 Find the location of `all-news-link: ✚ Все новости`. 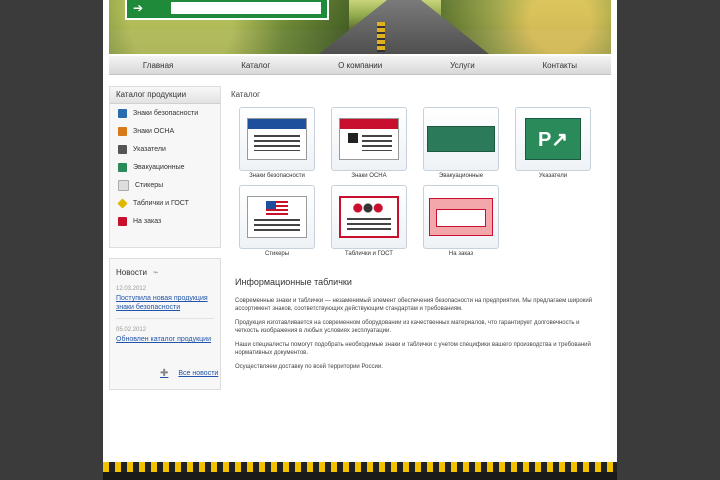

all-news-link: ✚ Все новости is located at coordinates (189, 373).